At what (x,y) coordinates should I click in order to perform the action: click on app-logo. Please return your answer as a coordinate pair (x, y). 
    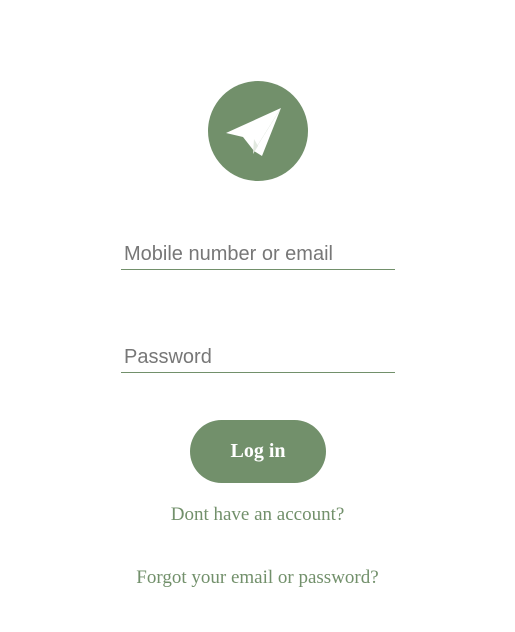
    Looking at the image, I should click on (258, 131).